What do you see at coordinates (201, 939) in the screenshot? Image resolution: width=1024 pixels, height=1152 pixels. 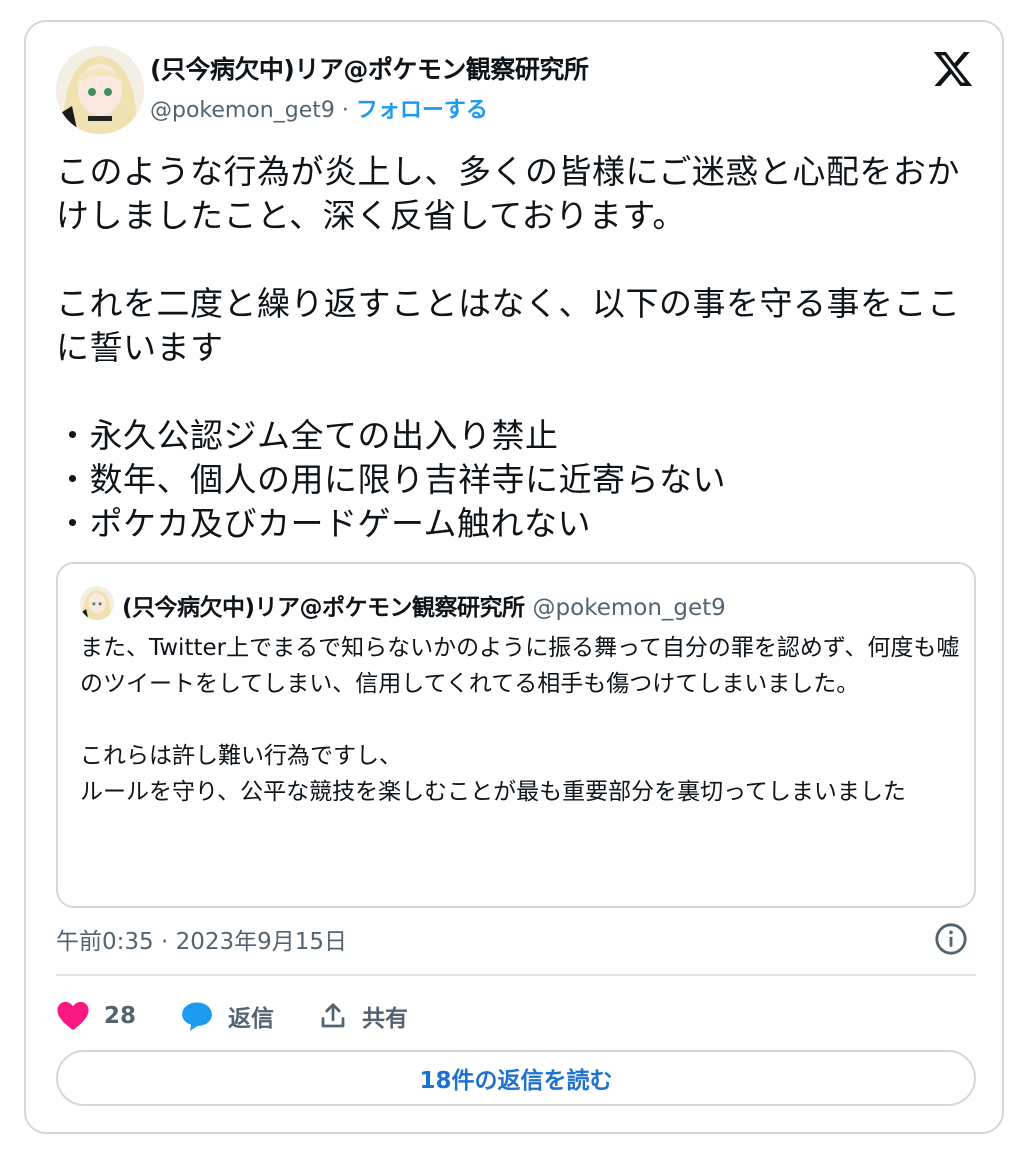 I see `tweet-timestamp: 午前0:35 · 2023年9月15日` at bounding box center [201, 939].